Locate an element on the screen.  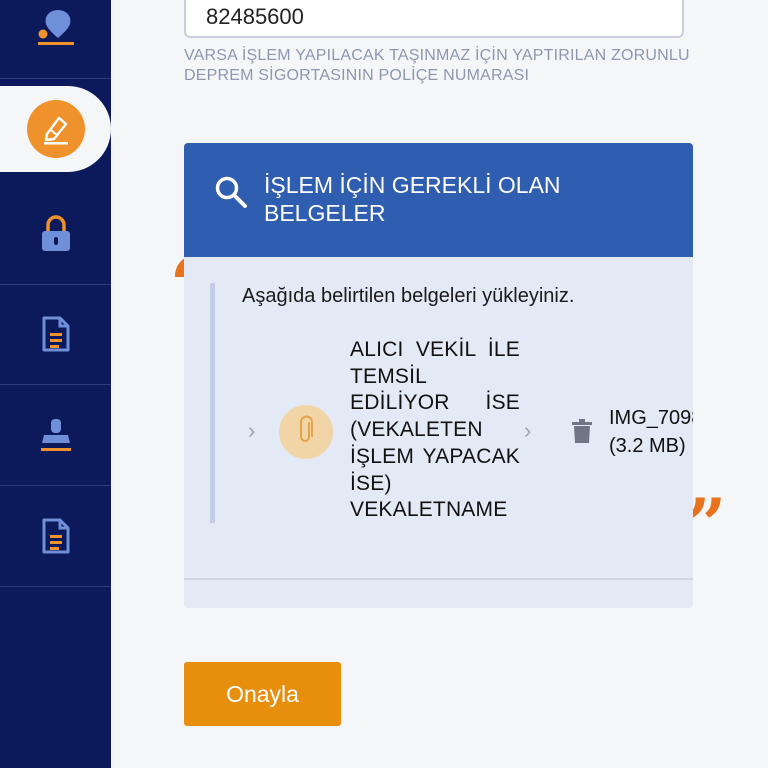
lock-icon is located at coordinates (56, 234).